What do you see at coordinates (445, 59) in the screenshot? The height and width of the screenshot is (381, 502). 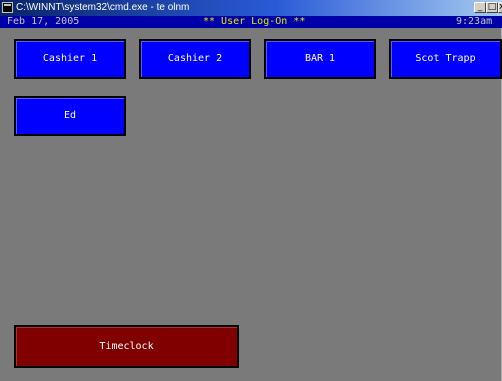 I see `user-button-scot-trapp: Scot Trapp` at bounding box center [445, 59].